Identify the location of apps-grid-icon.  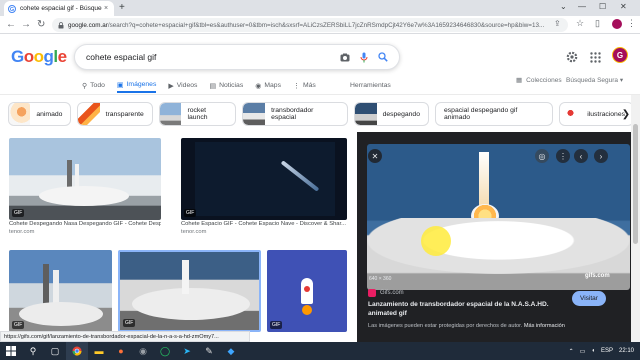
(595, 59).